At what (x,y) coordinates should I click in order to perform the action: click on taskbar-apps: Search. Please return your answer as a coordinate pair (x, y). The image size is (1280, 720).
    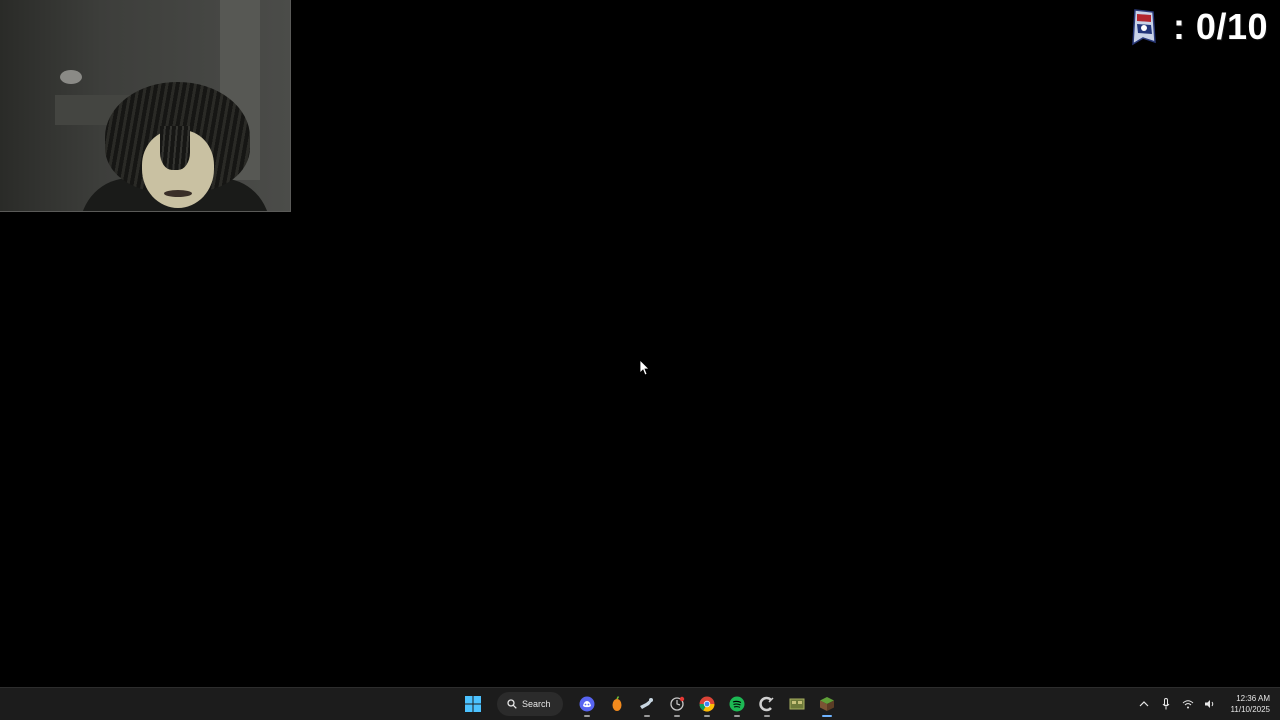
    Looking at the image, I should click on (650, 704).